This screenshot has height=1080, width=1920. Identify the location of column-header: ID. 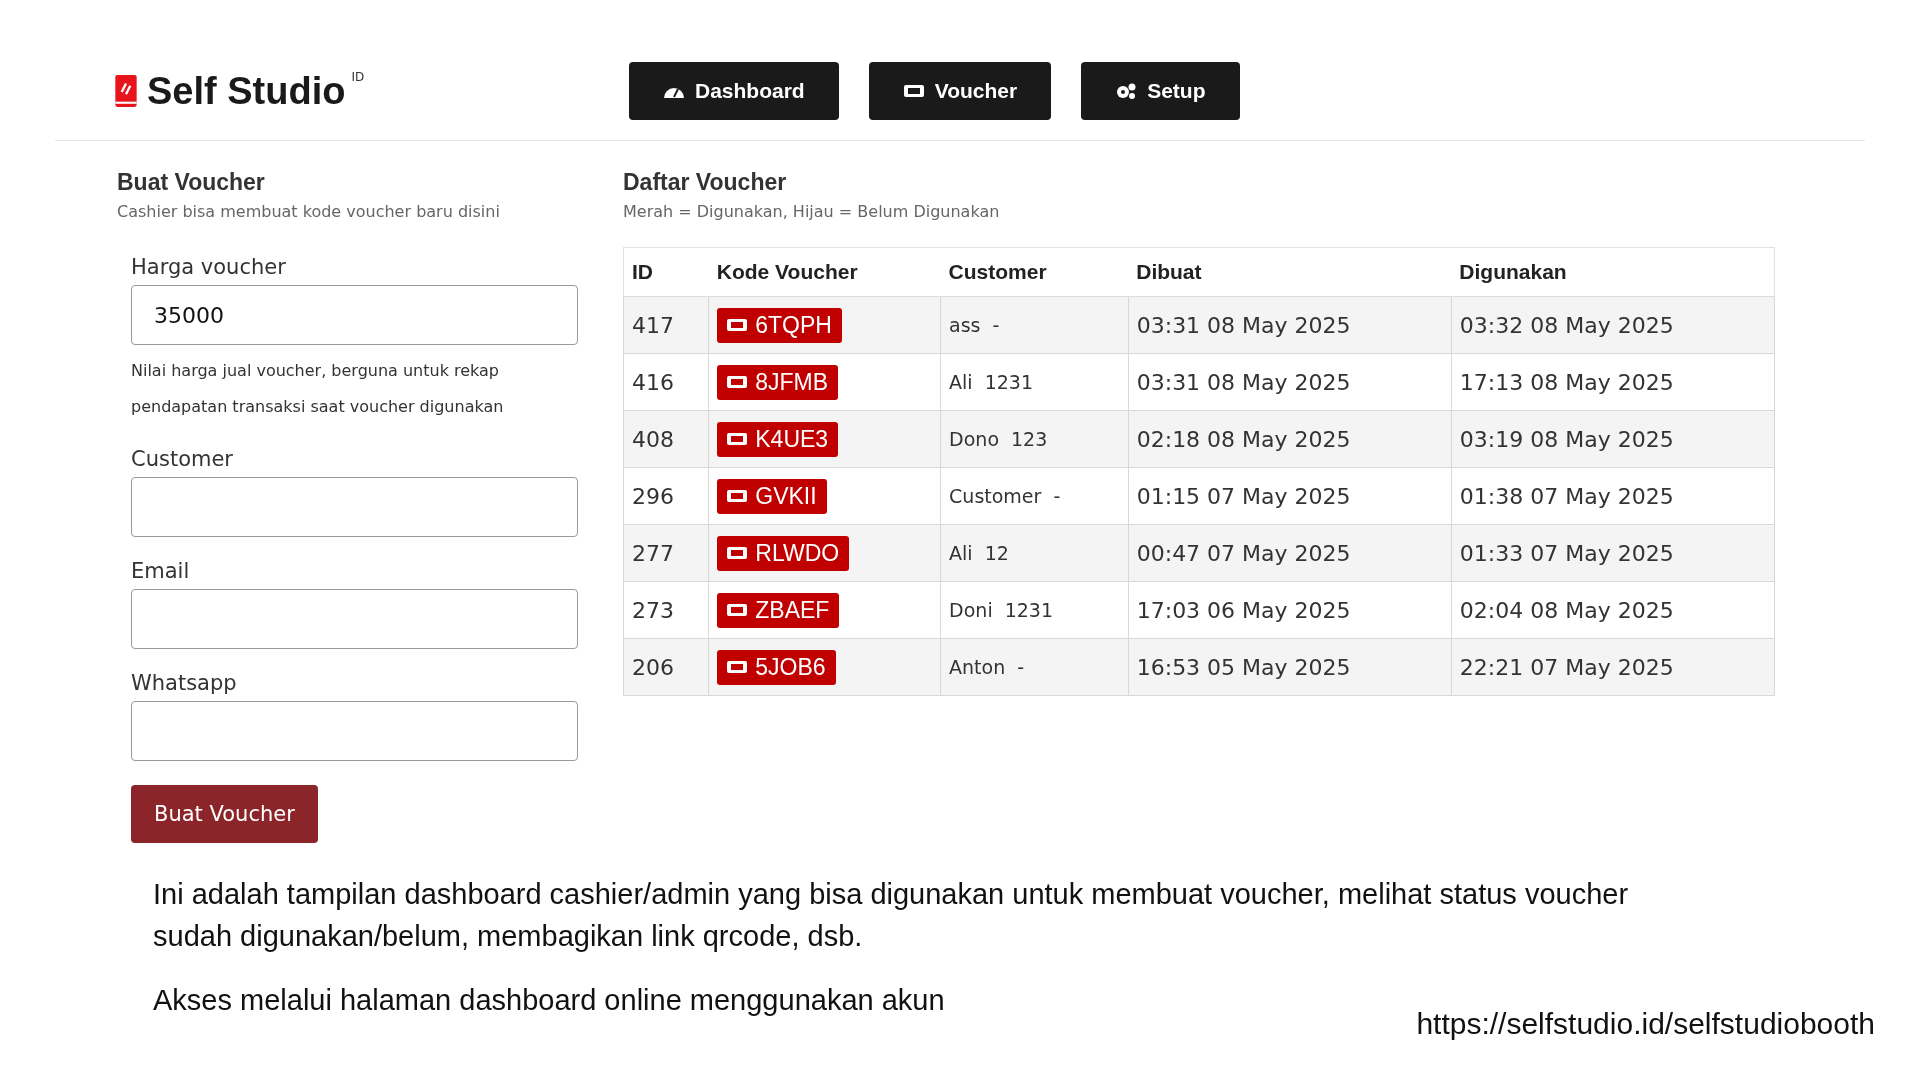
(666, 272).